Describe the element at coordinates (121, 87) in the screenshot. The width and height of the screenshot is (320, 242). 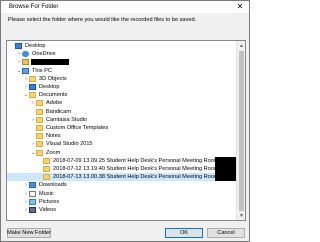
I see `tree-item: › Desktop` at that location.